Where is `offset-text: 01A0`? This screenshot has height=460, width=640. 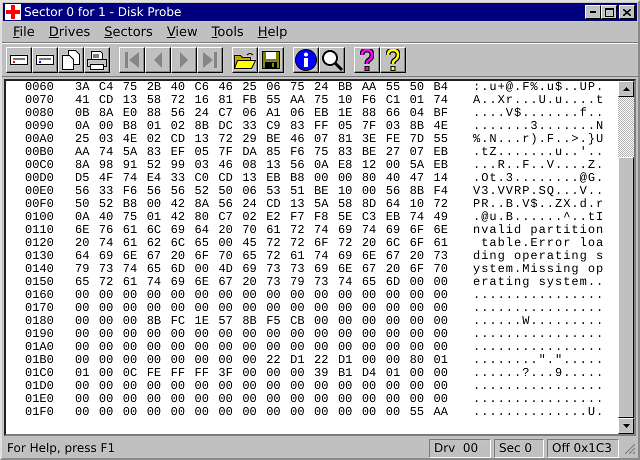
offset-text: 01A0 is located at coordinates (40, 347).